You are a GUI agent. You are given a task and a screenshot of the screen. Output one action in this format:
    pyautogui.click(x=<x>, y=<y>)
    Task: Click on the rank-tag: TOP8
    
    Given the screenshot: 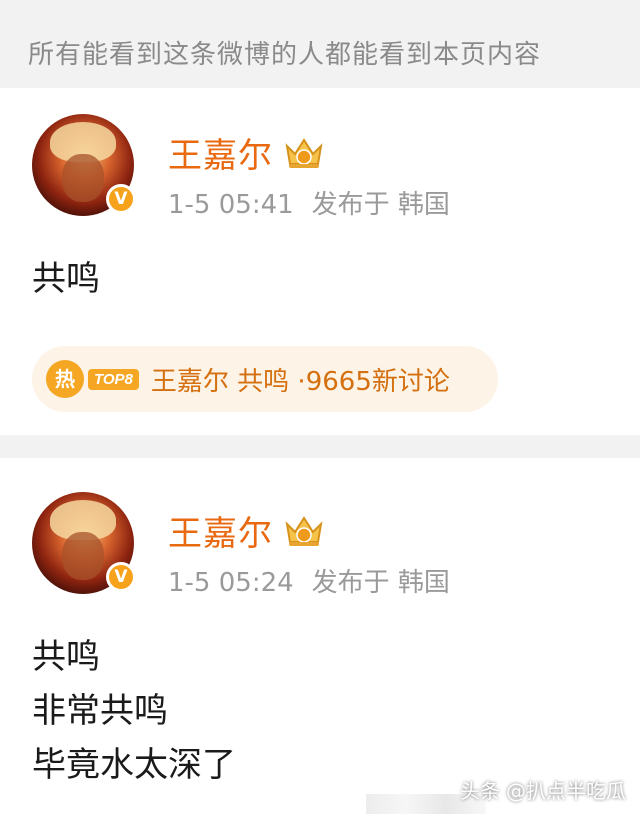 What is the action you would take?
    pyautogui.click(x=113, y=379)
    